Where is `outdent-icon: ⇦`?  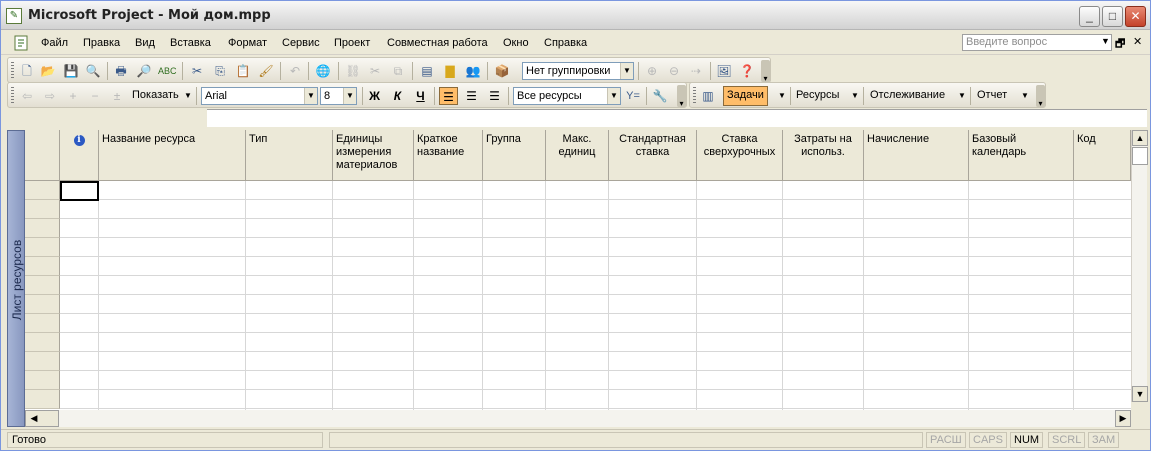
outdent-icon: ⇦ is located at coordinates (27, 96).